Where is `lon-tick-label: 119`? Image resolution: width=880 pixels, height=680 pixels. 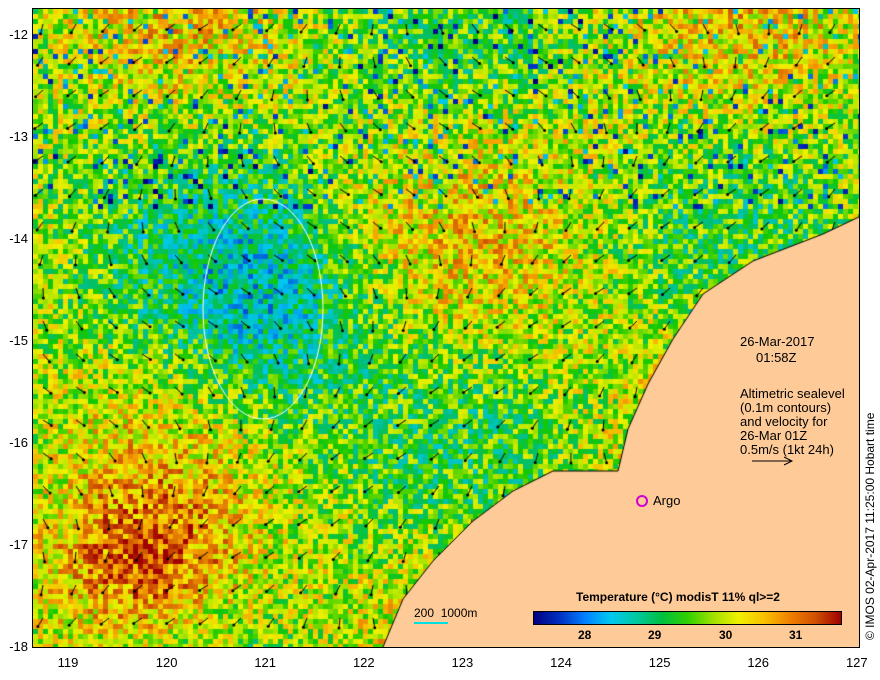
lon-tick-label: 119 is located at coordinates (68, 662).